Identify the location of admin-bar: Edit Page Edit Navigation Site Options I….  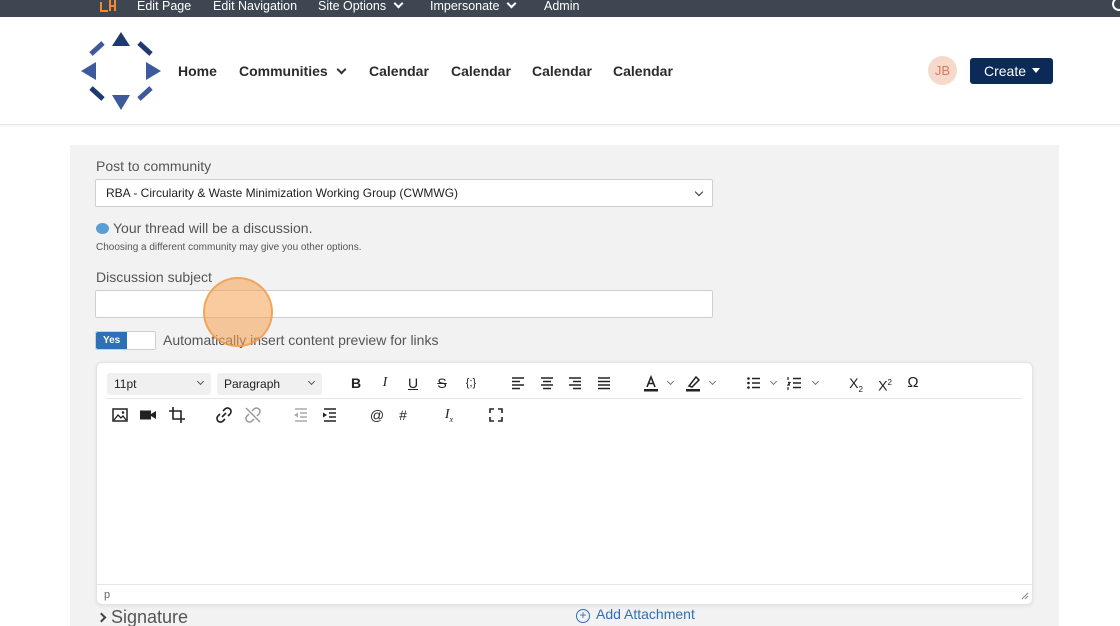
(560, 8).